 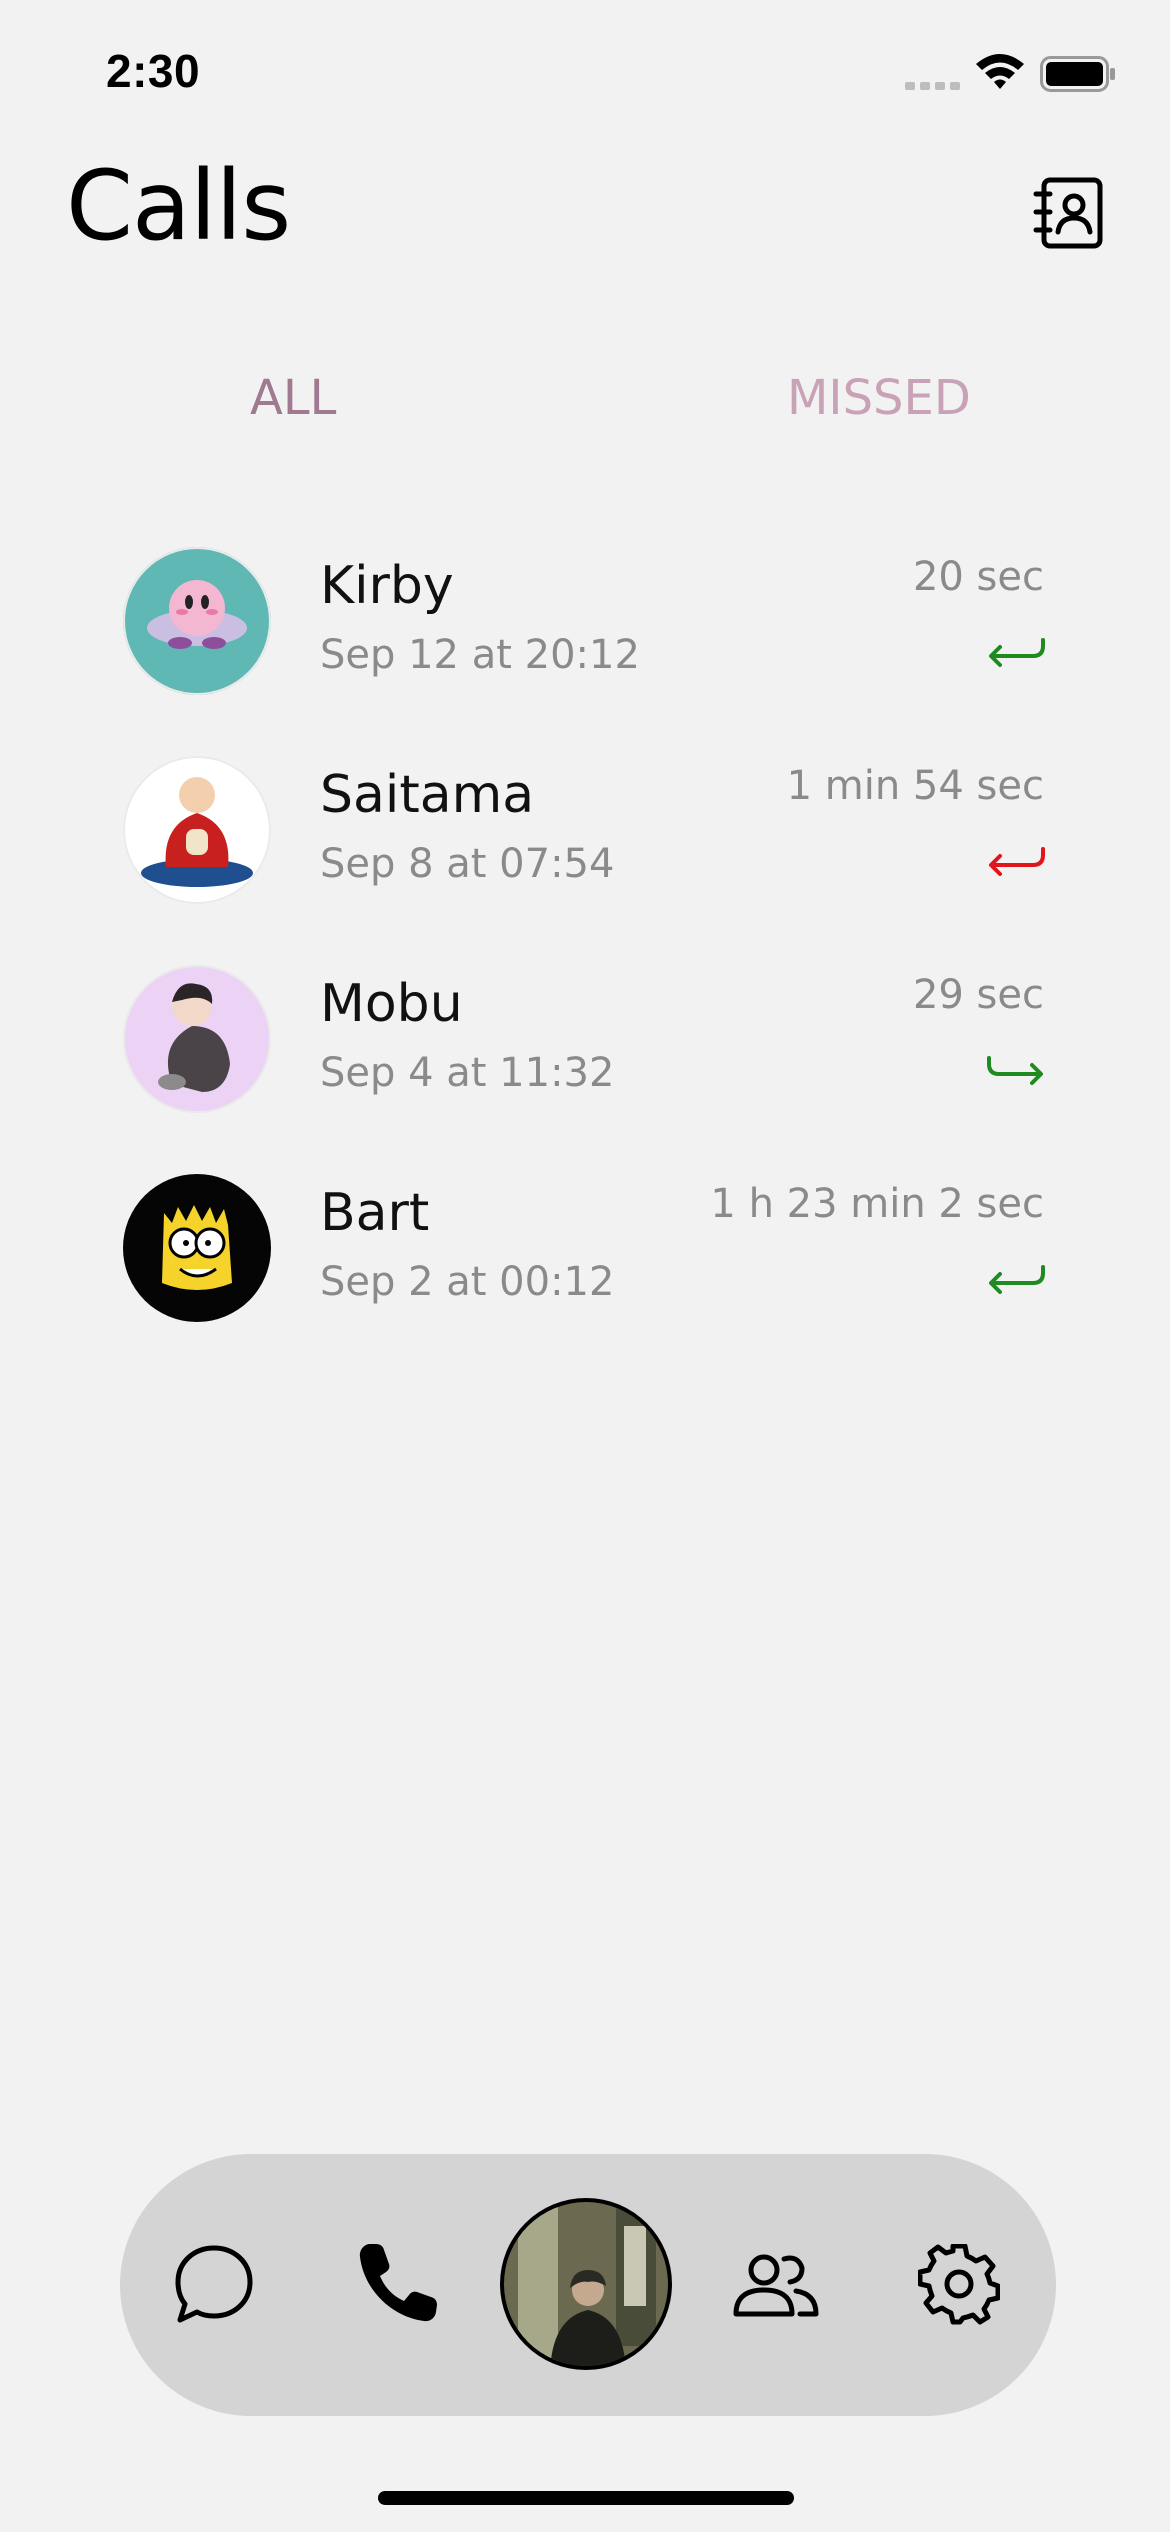 I want to click on call-row-saitama: Saitama Sep 8 at 07:54 1 min 54 sec, so click(x=585, y=839).